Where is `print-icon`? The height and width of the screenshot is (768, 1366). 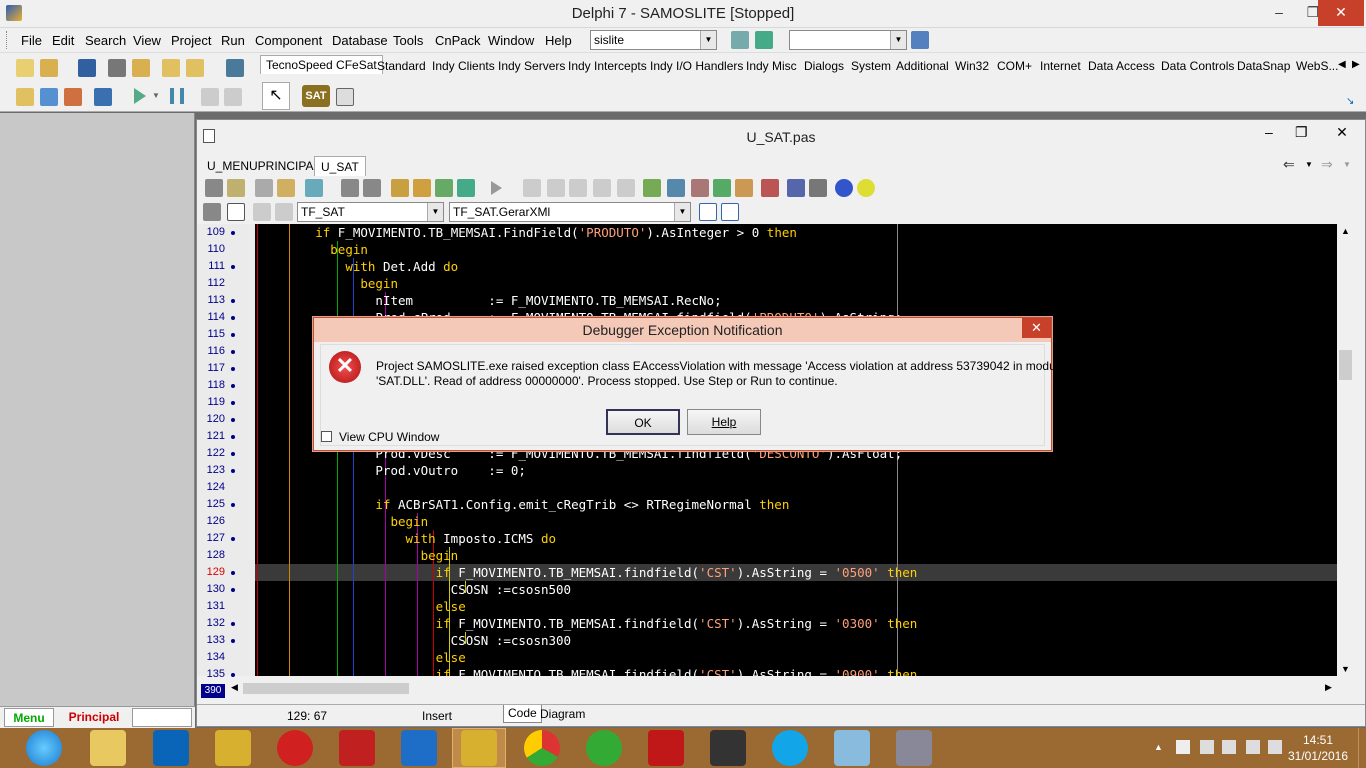 print-icon is located at coordinates (372, 188).